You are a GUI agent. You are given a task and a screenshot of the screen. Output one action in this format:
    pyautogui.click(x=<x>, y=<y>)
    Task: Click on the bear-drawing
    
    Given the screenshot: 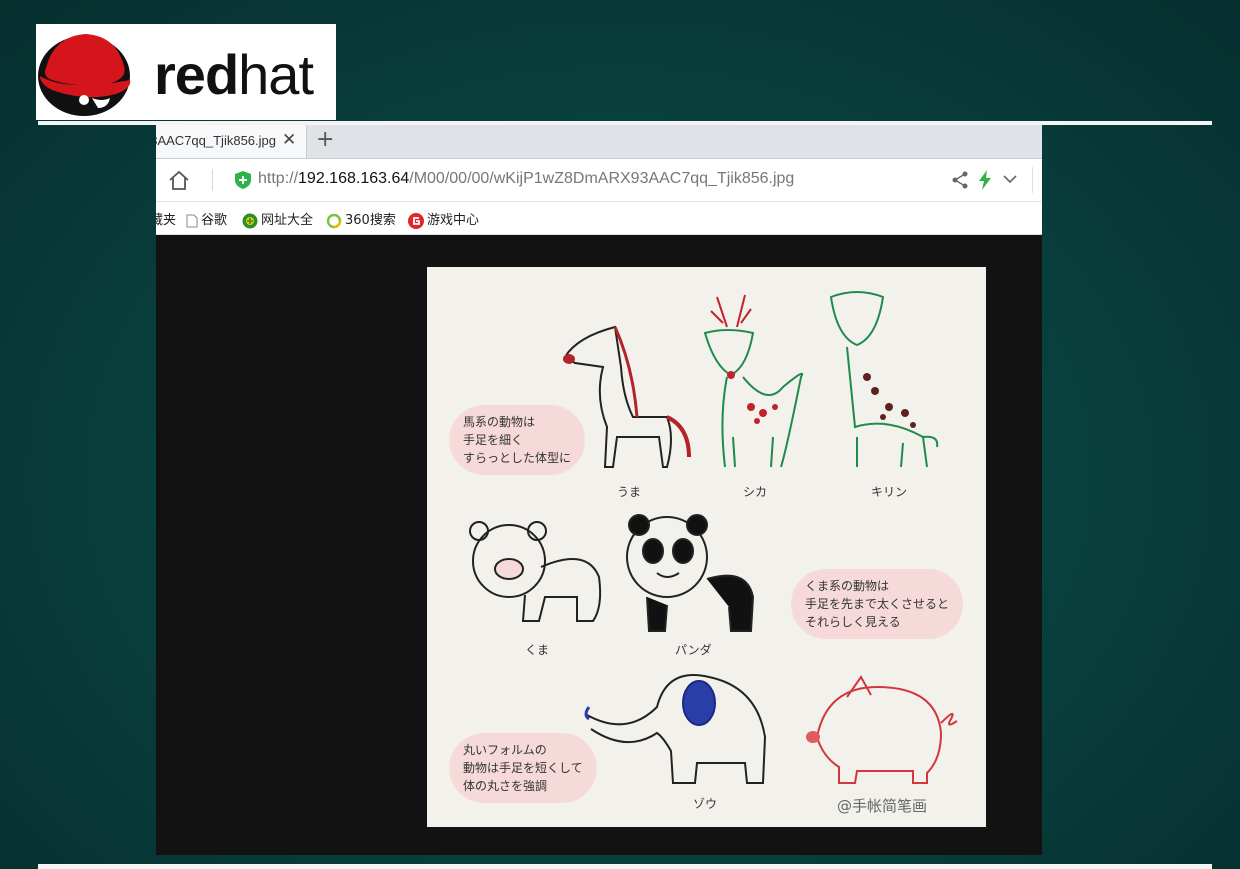 What is the action you would take?
    pyautogui.click(x=535, y=571)
    